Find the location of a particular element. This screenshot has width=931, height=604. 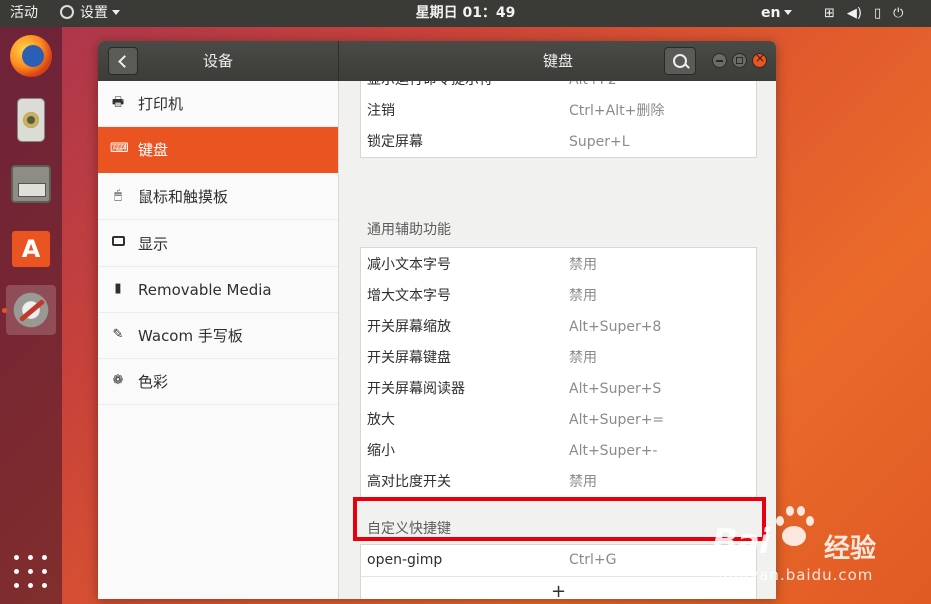

shortcut-row: 开关屏幕键盘 禁用 is located at coordinates (558, 358).